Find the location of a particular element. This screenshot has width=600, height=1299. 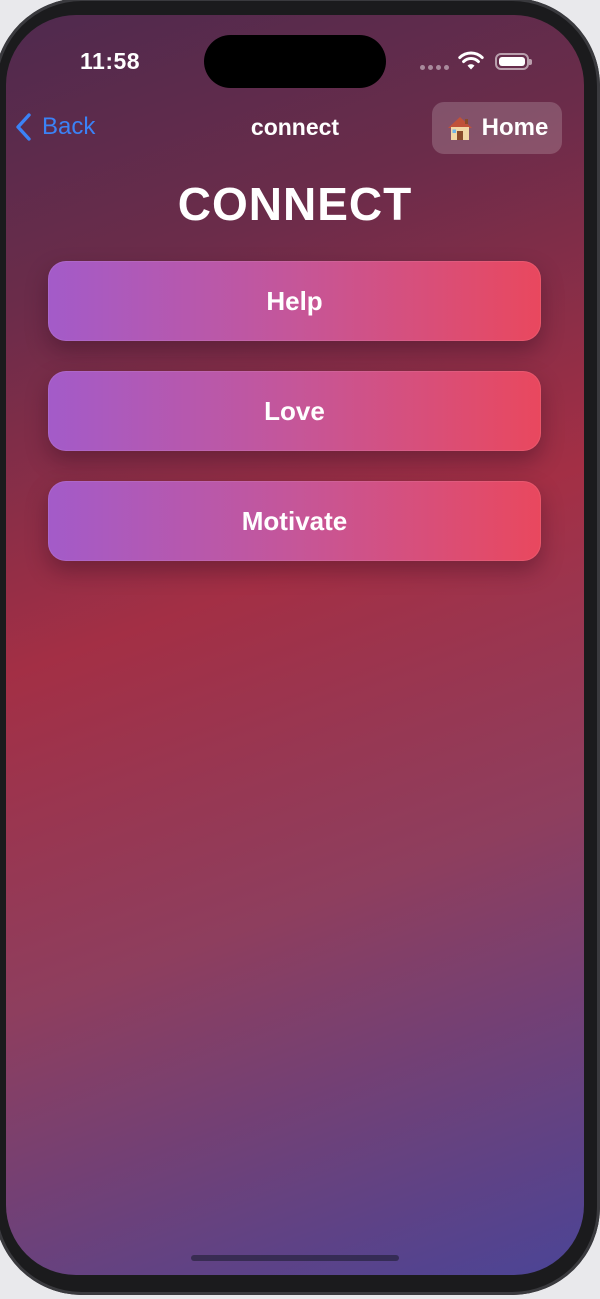

status-time: 11:58 is located at coordinates (110, 61).